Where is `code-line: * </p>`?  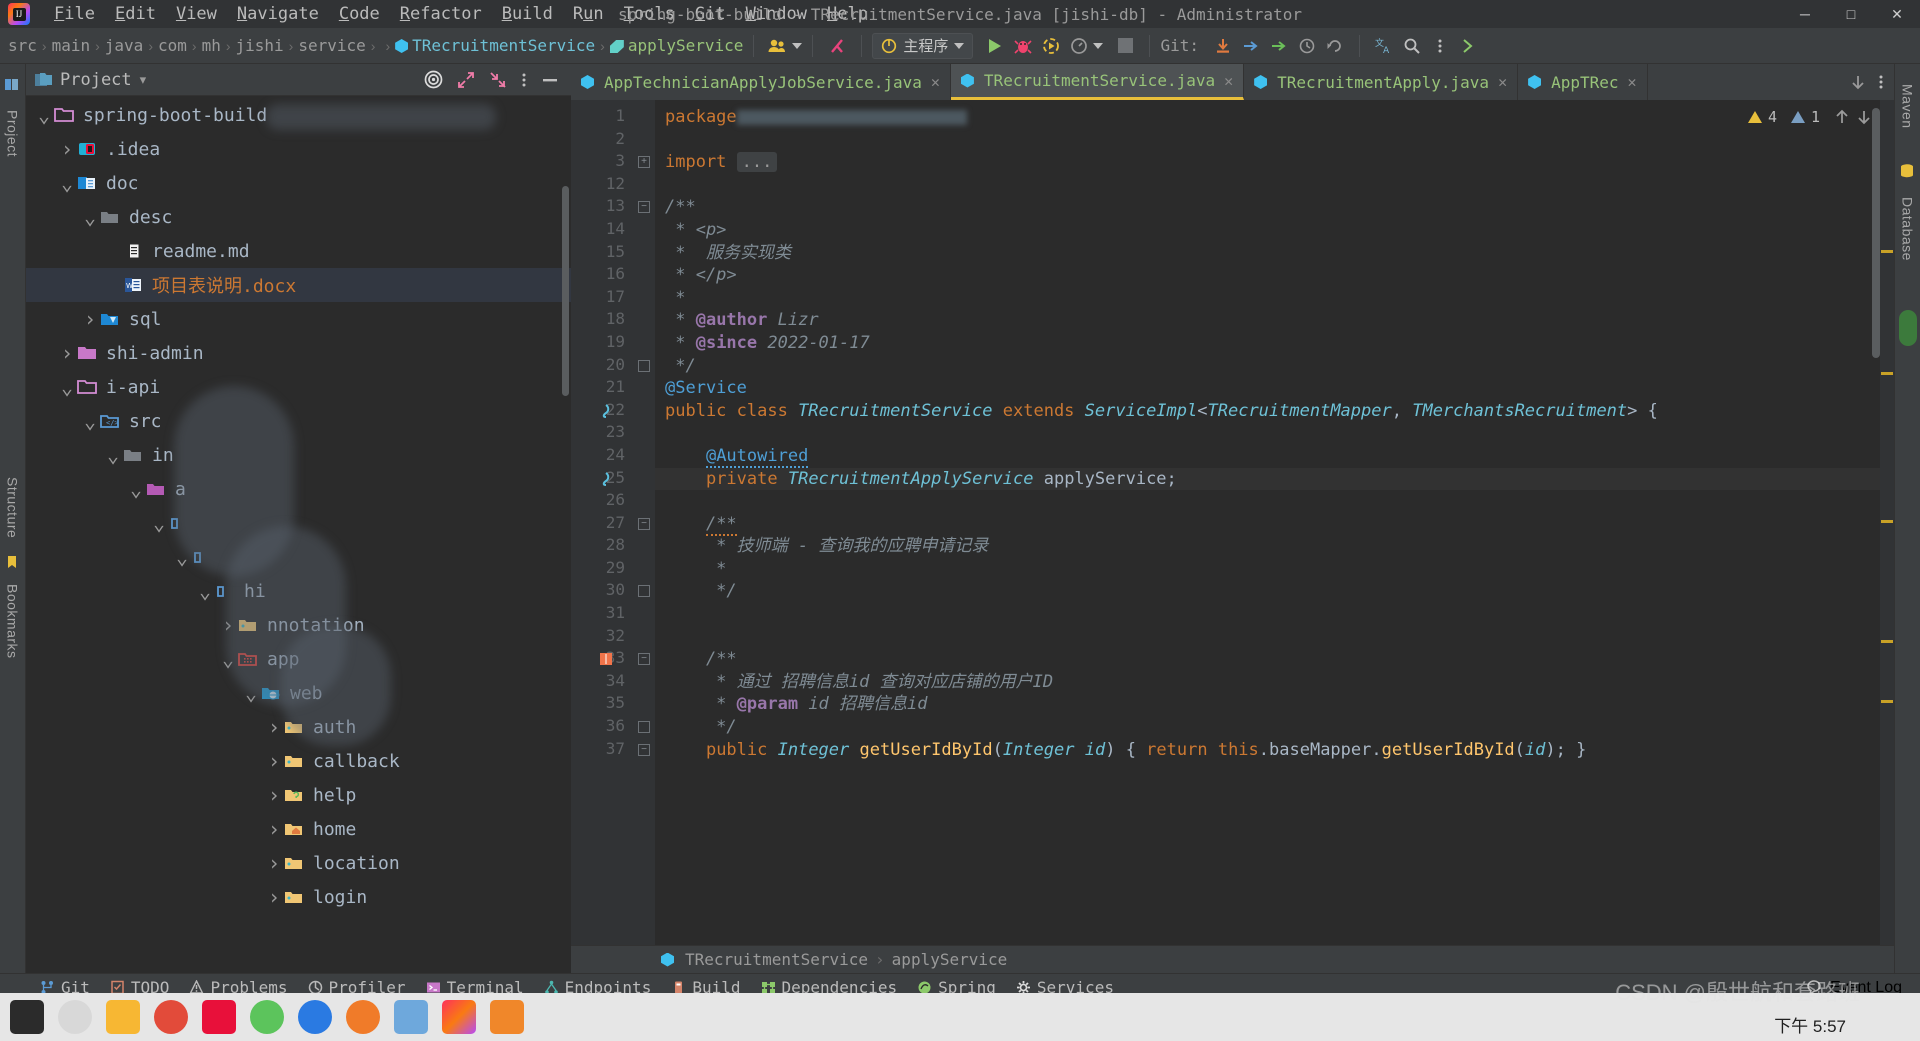
code-line: * </p> is located at coordinates (1274, 275).